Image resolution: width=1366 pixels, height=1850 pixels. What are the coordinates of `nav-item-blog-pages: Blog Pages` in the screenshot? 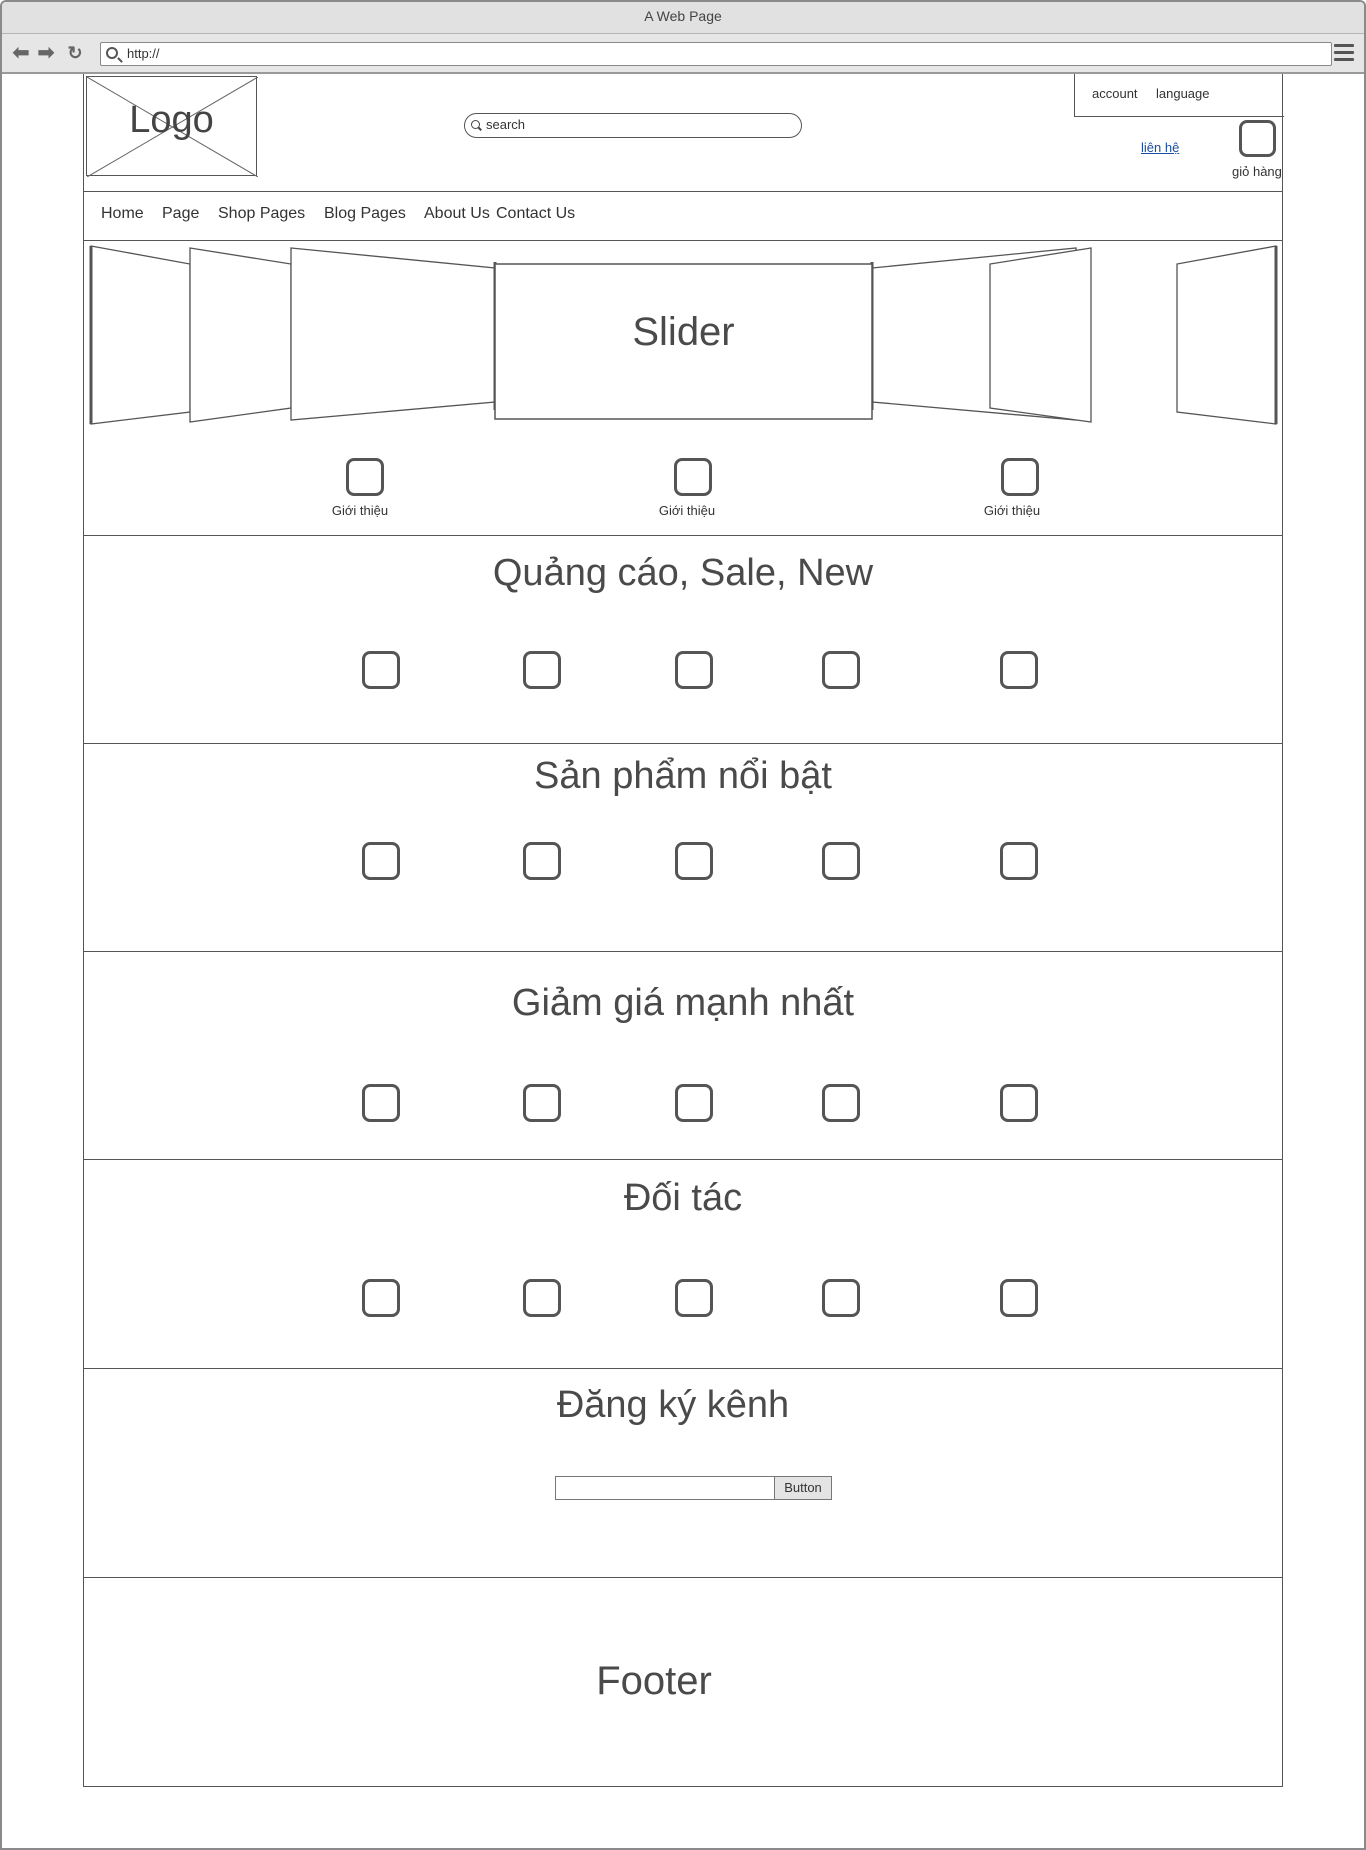 It's located at (365, 214).